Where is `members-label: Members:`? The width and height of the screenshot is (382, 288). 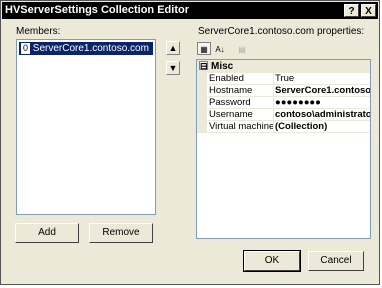 members-label: Members: is located at coordinates (38, 31).